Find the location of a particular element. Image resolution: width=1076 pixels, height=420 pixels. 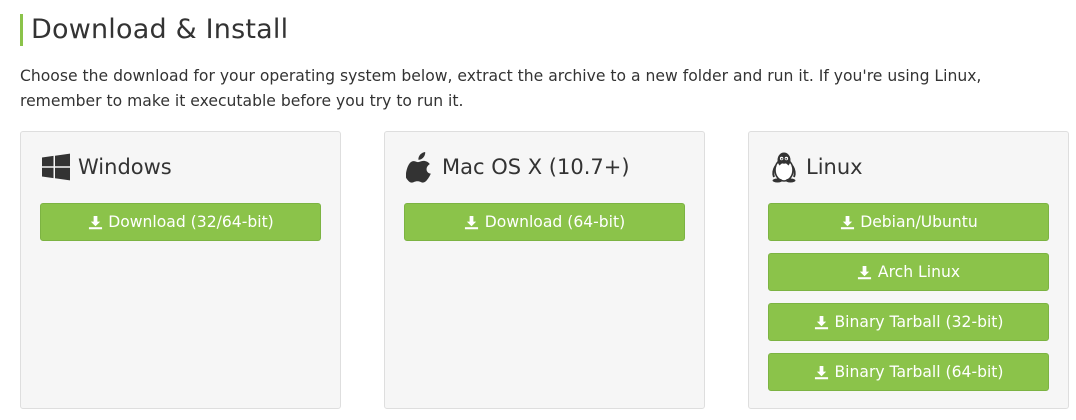

arch-linux-download-button: Arch Linux is located at coordinates (908, 272).